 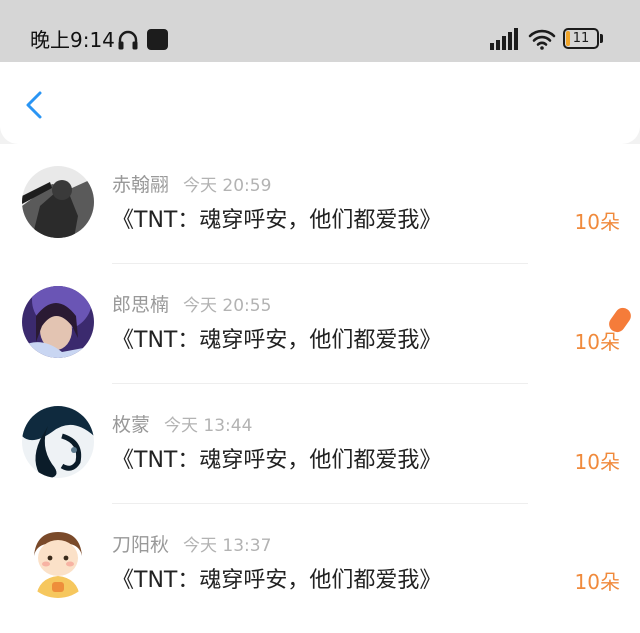 I want to click on timestamp: 今天 13:37, so click(x=227, y=546).